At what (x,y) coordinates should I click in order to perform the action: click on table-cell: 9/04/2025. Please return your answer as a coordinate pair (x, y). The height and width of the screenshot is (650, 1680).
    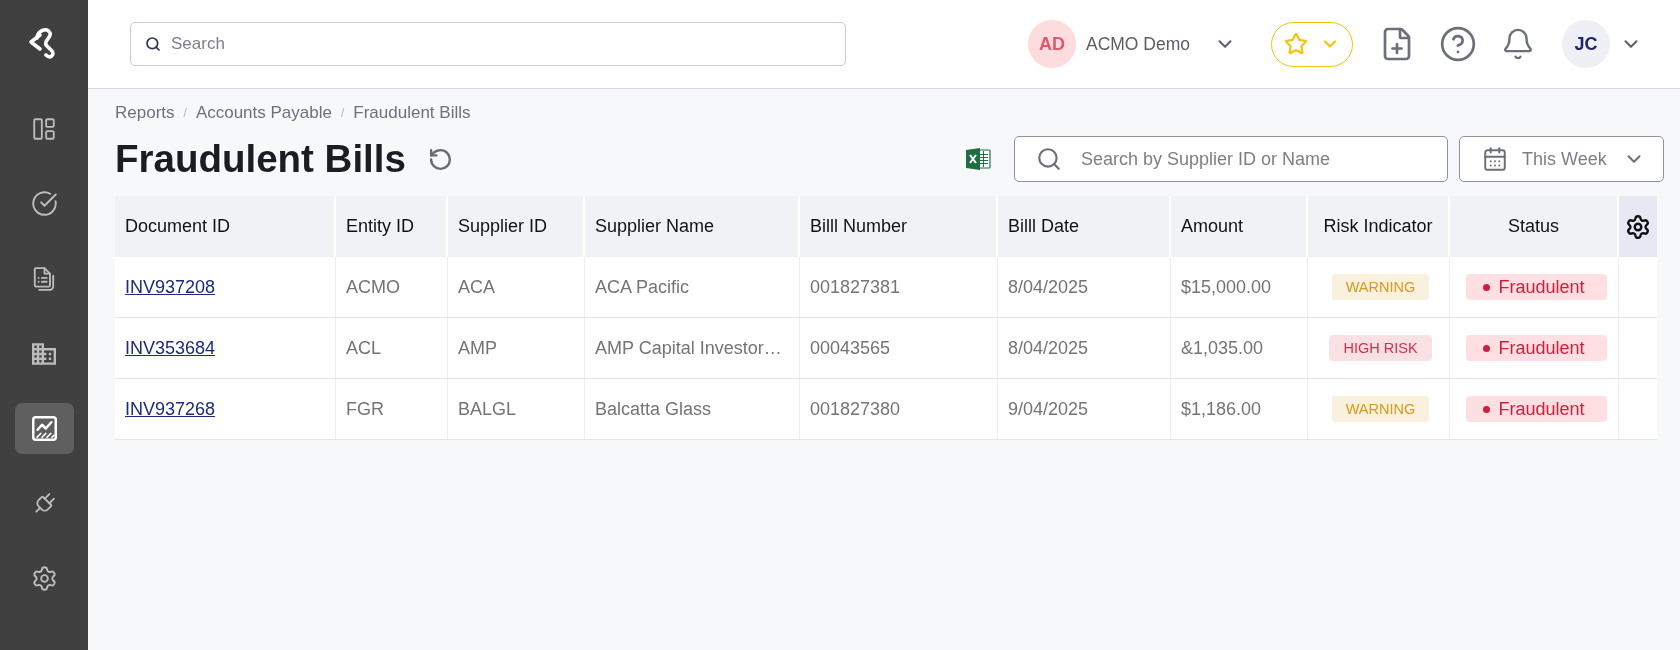
    Looking at the image, I should click on (1084, 409).